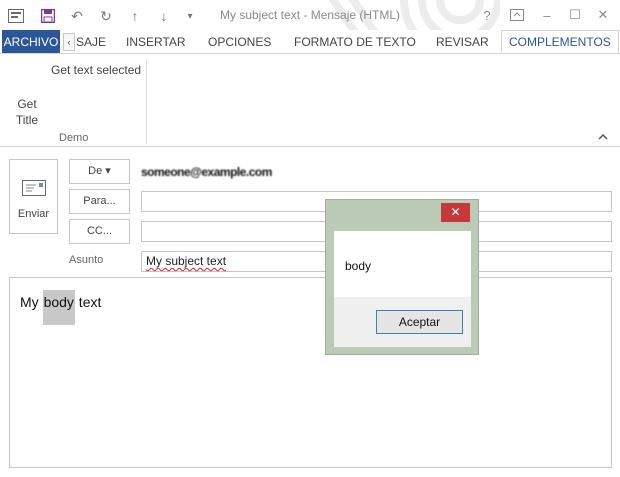 The width and height of the screenshot is (620, 477). Describe the element at coordinates (77, 16) in the screenshot. I see `undo-icon: ↶` at that location.